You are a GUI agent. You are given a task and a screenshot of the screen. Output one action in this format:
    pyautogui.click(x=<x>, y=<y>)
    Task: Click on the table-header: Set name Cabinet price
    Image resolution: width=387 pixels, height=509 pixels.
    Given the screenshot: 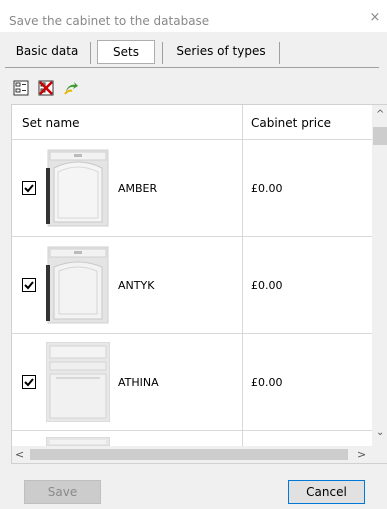 What is the action you would take?
    pyautogui.click(x=192, y=122)
    